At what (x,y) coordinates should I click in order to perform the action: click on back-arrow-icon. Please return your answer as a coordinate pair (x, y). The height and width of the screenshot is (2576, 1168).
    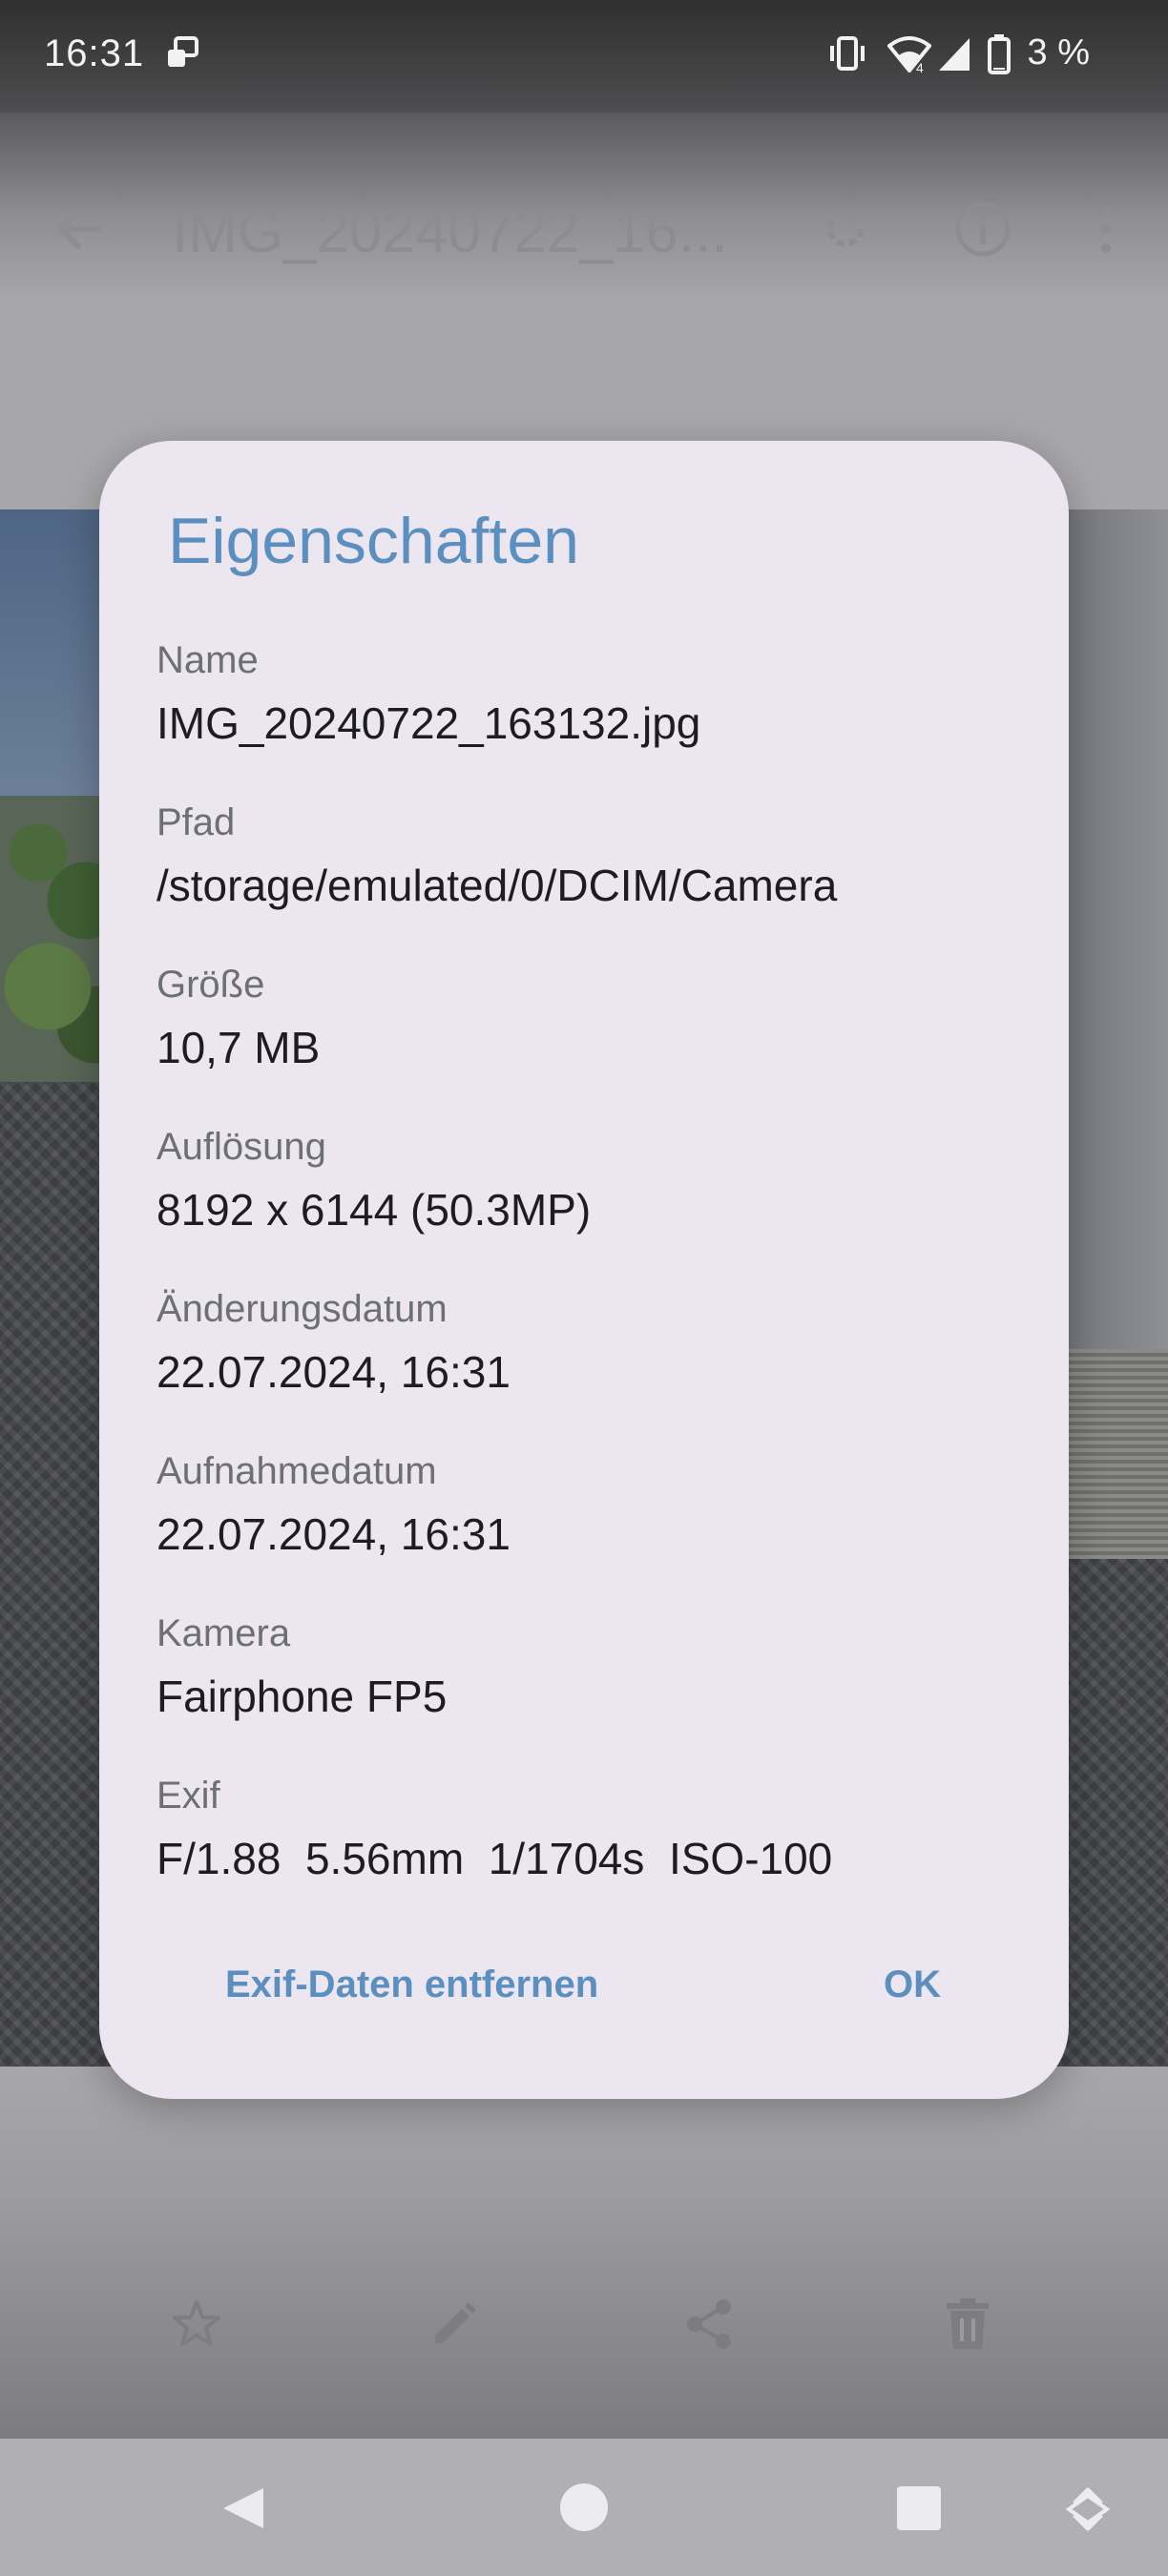
    Looking at the image, I should click on (80, 231).